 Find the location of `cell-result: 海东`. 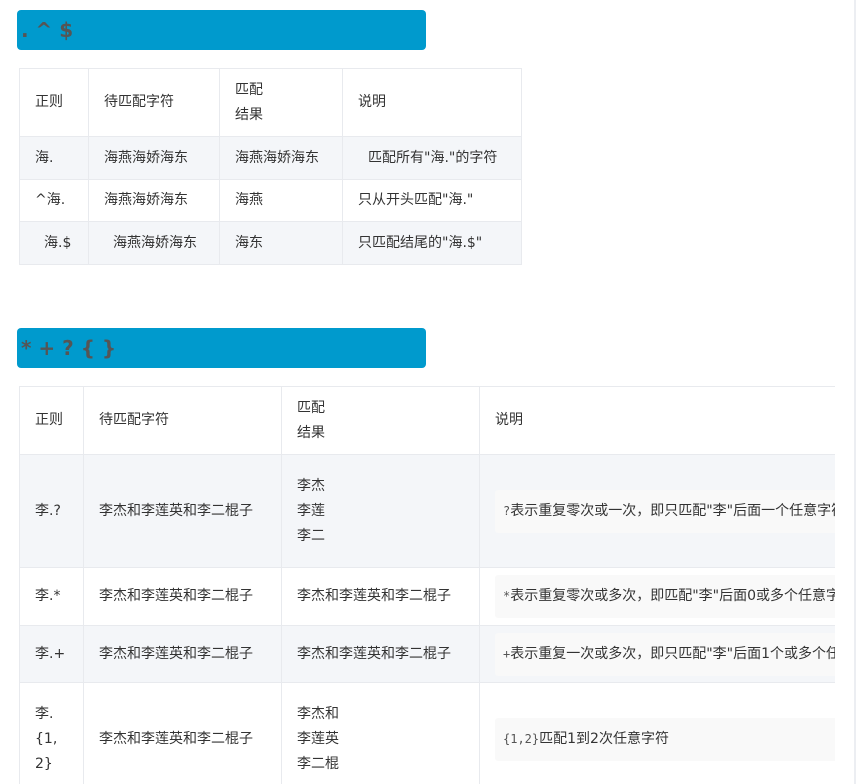

cell-result: 海东 is located at coordinates (281, 243).